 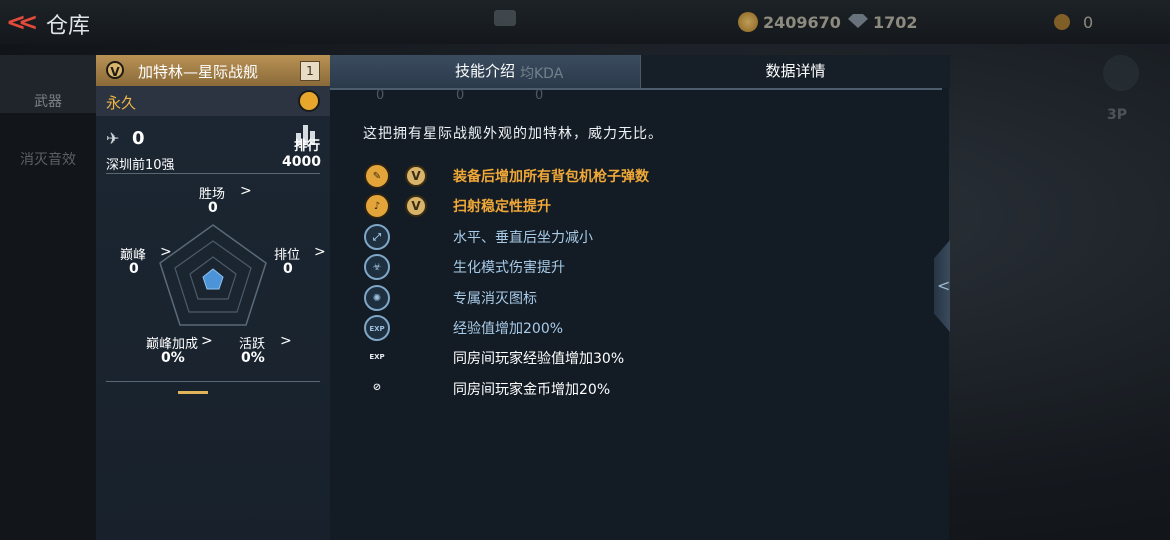 What do you see at coordinates (48, 84) in the screenshot?
I see `sidebar-item-weapons: 武器` at bounding box center [48, 84].